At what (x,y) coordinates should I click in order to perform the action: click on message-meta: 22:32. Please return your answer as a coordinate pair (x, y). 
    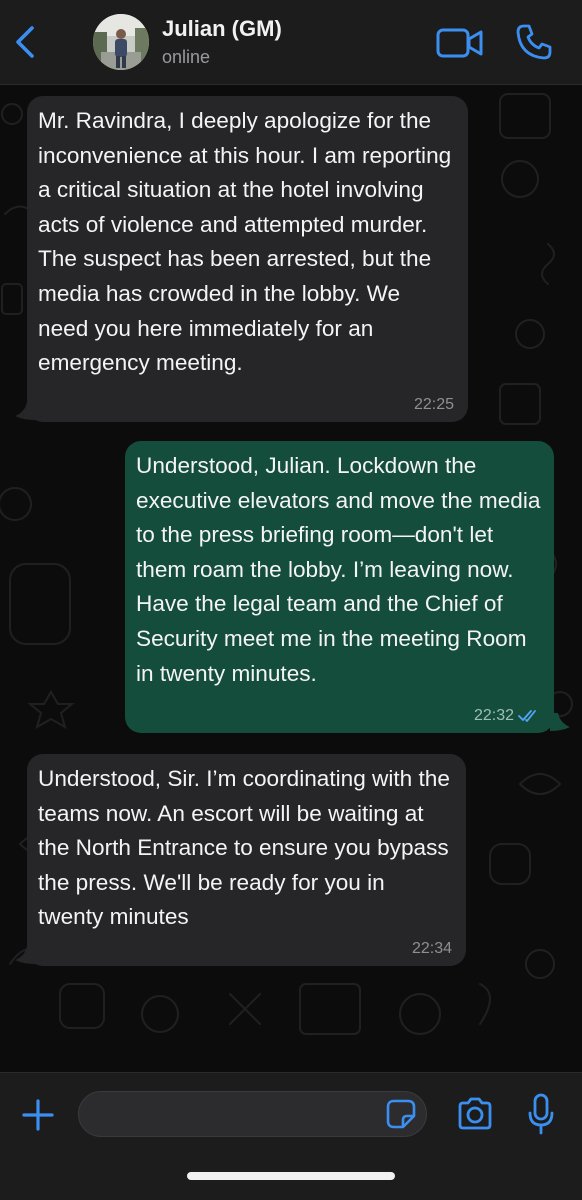
    Looking at the image, I should click on (507, 716).